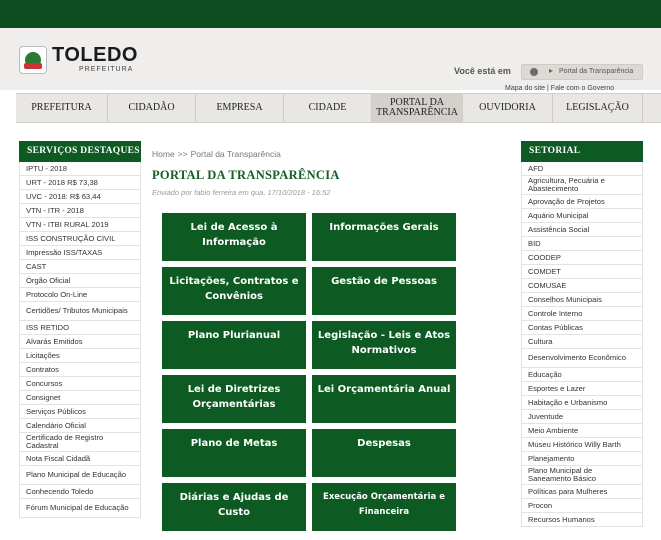 The height and width of the screenshot is (540, 661). Describe the element at coordinates (582, 475) in the screenshot. I see `sidebar-item: Plano Municipal de Saneamento Básico` at that location.